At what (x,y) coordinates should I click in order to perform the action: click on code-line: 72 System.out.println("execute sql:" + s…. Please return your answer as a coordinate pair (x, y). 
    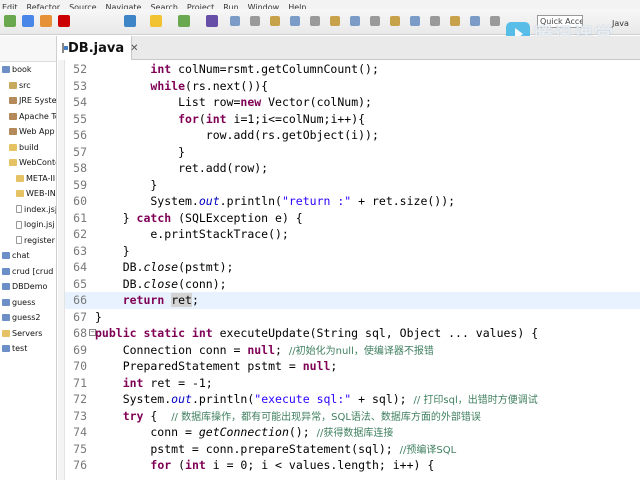
    Looking at the image, I should click on (352, 399).